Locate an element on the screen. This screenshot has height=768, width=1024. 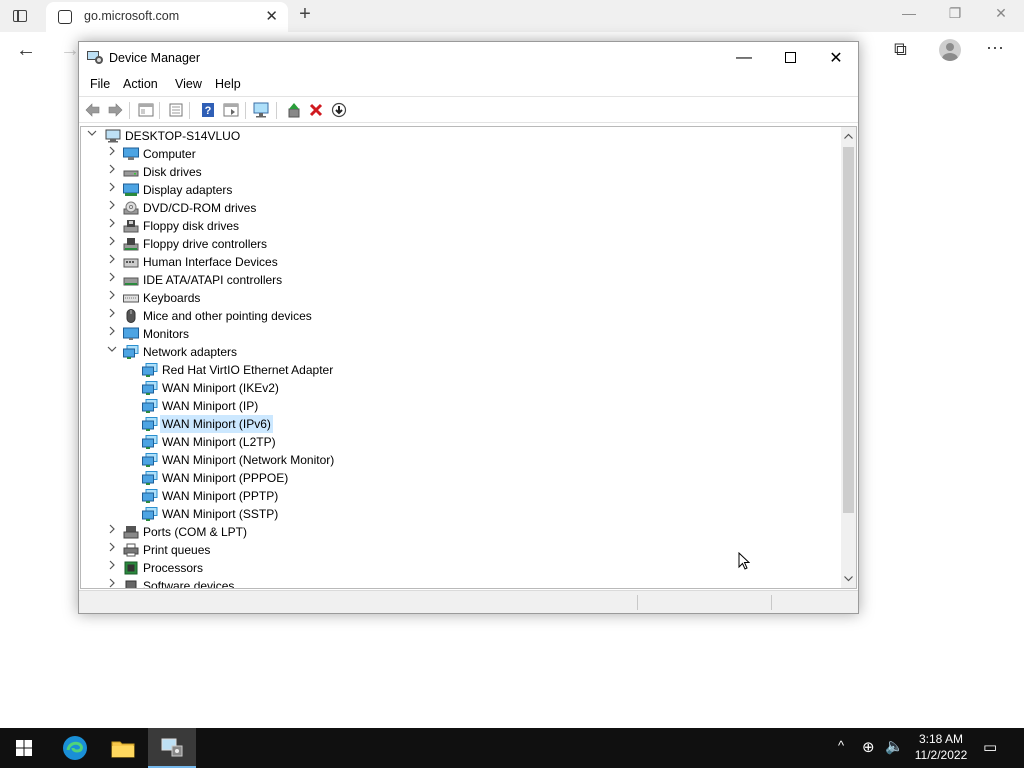
menu-help: Help is located at coordinates (228, 84).